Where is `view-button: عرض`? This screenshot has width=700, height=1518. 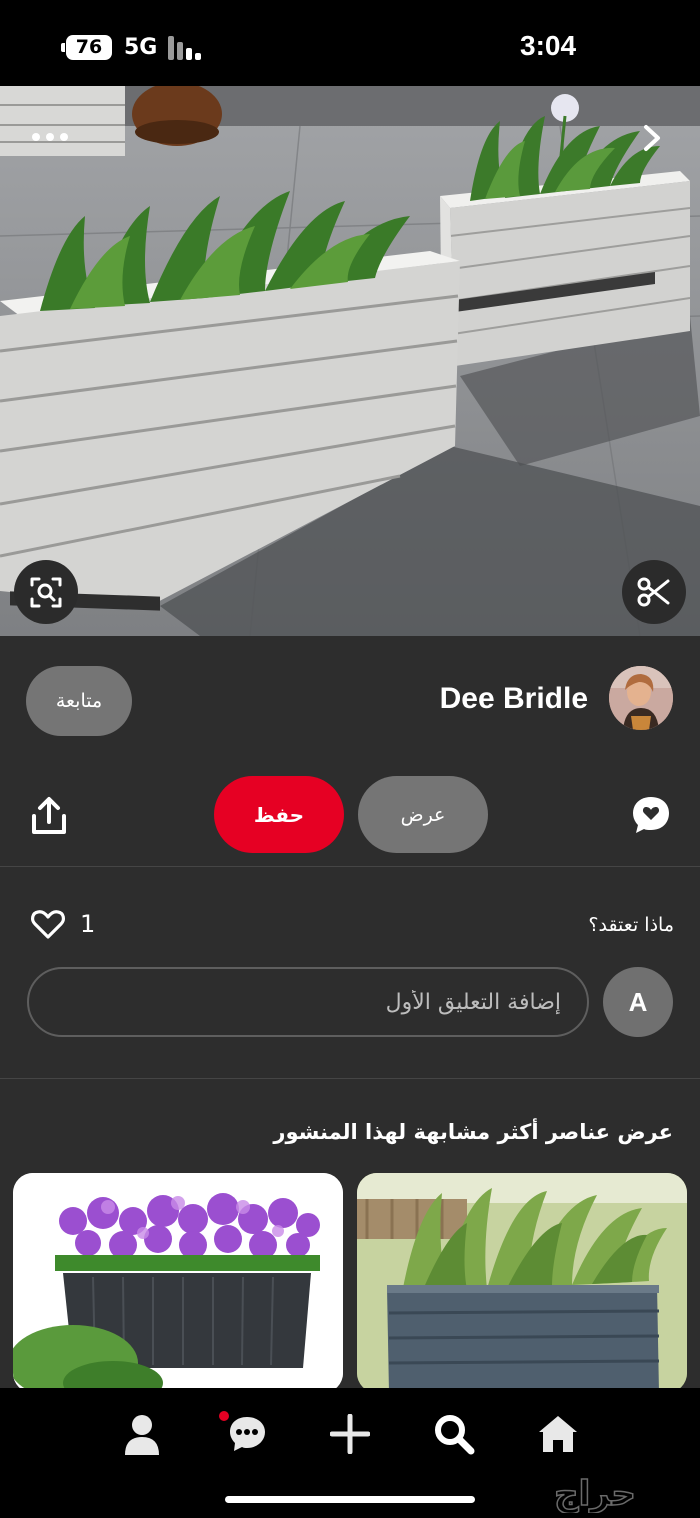 view-button: عرض is located at coordinates (423, 814).